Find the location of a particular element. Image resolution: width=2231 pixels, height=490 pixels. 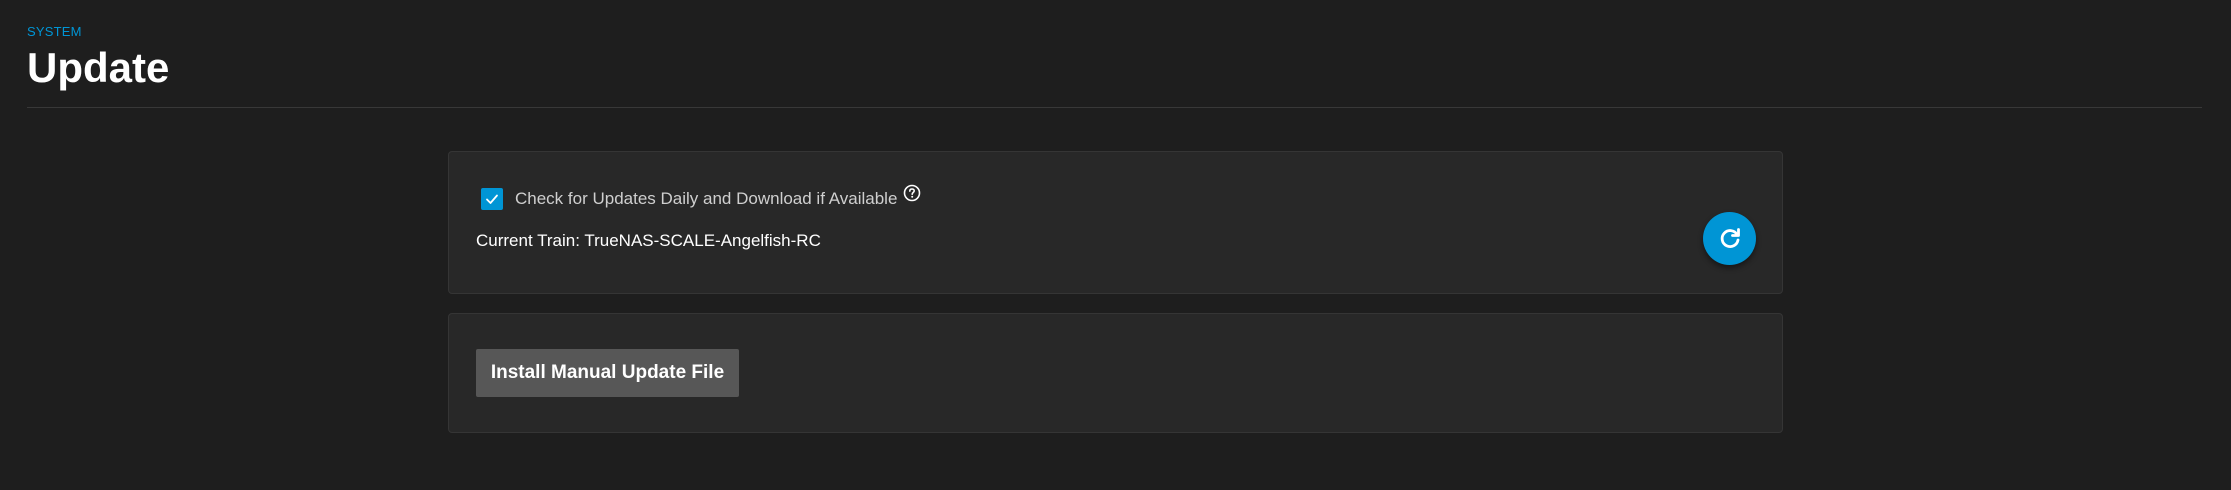

breadcrumb: SYSTEM is located at coordinates (98, 32).